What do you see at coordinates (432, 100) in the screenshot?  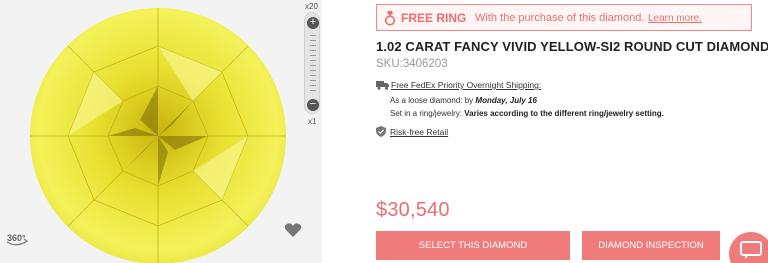 I see `loose-prefix: As a loose diamond: by` at bounding box center [432, 100].